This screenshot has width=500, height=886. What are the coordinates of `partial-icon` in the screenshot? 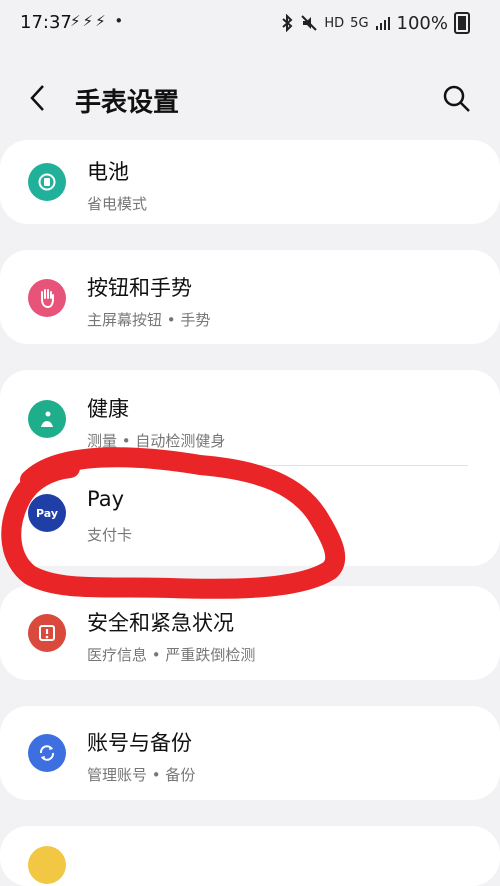 It's located at (47, 865).